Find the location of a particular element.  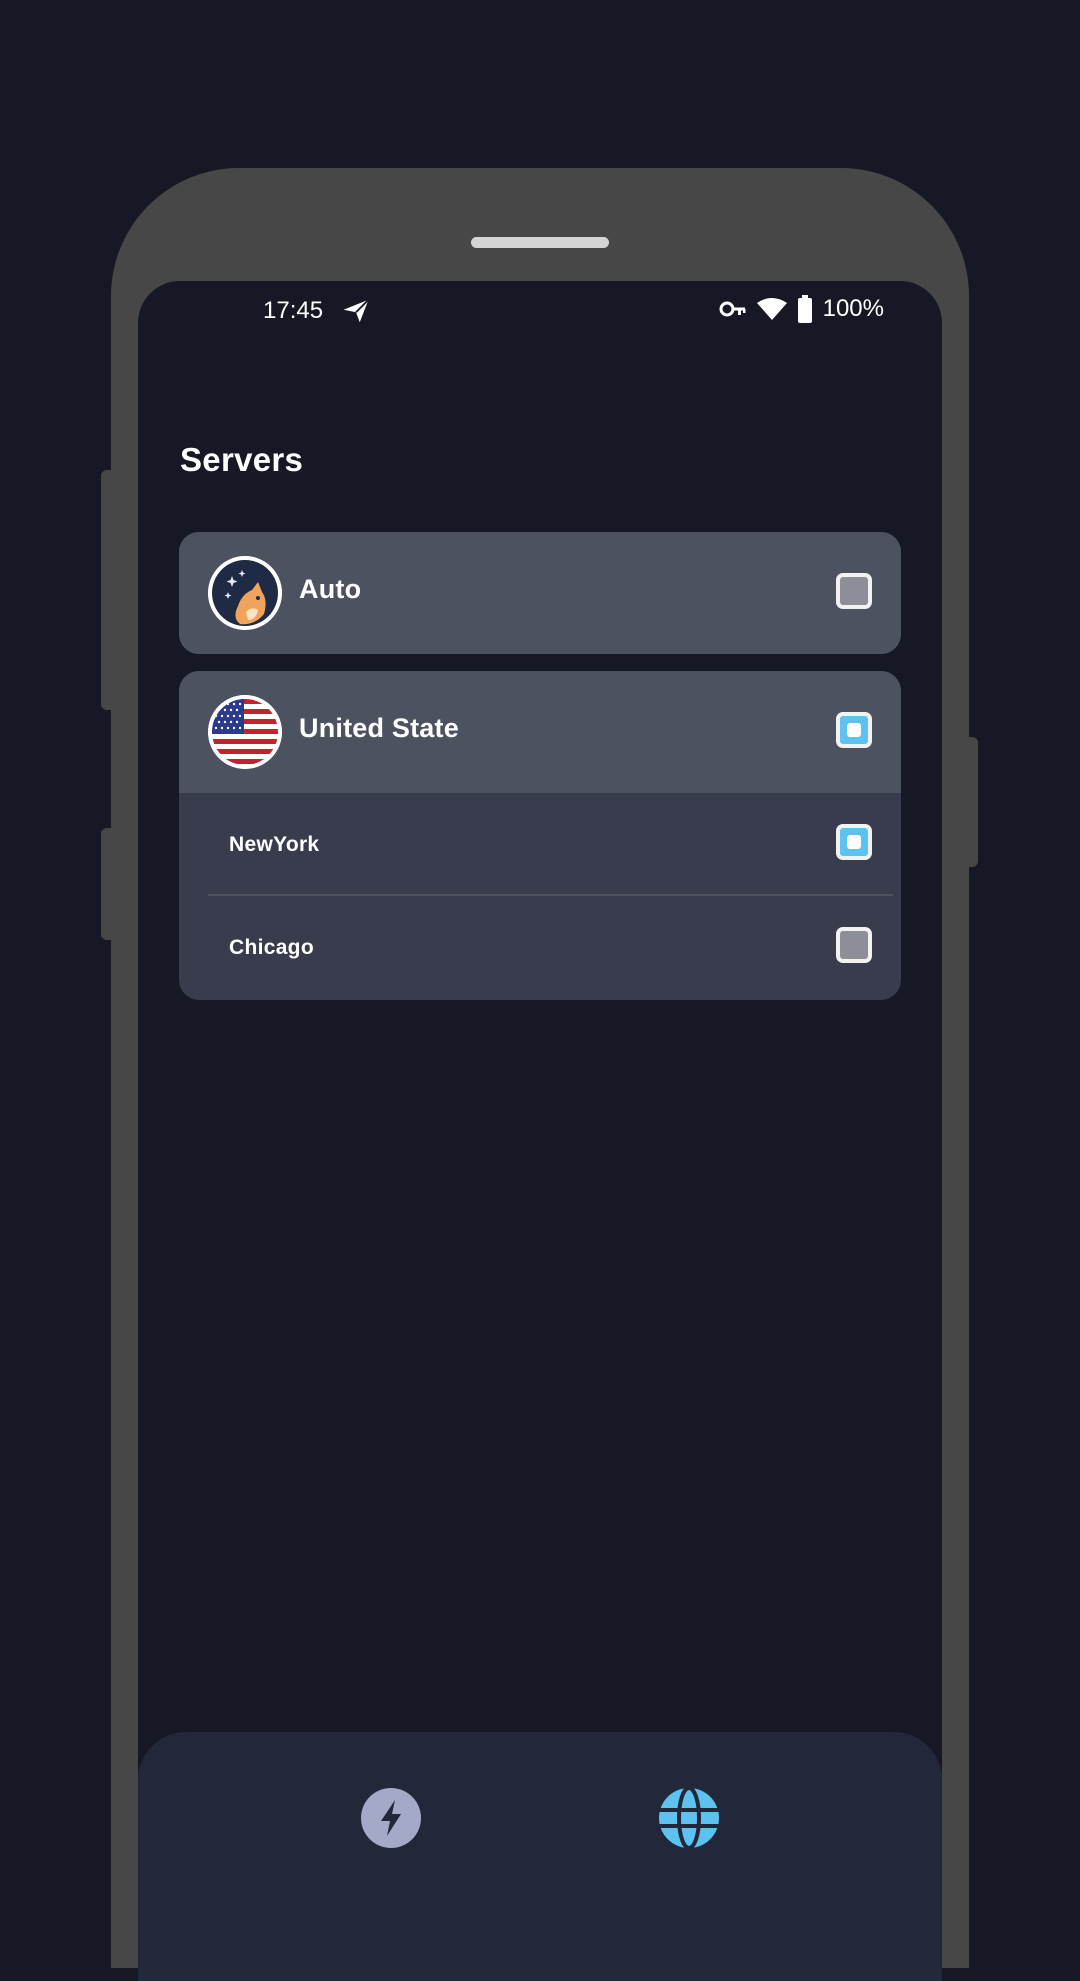

checkbox-auto is located at coordinates (854, 591).